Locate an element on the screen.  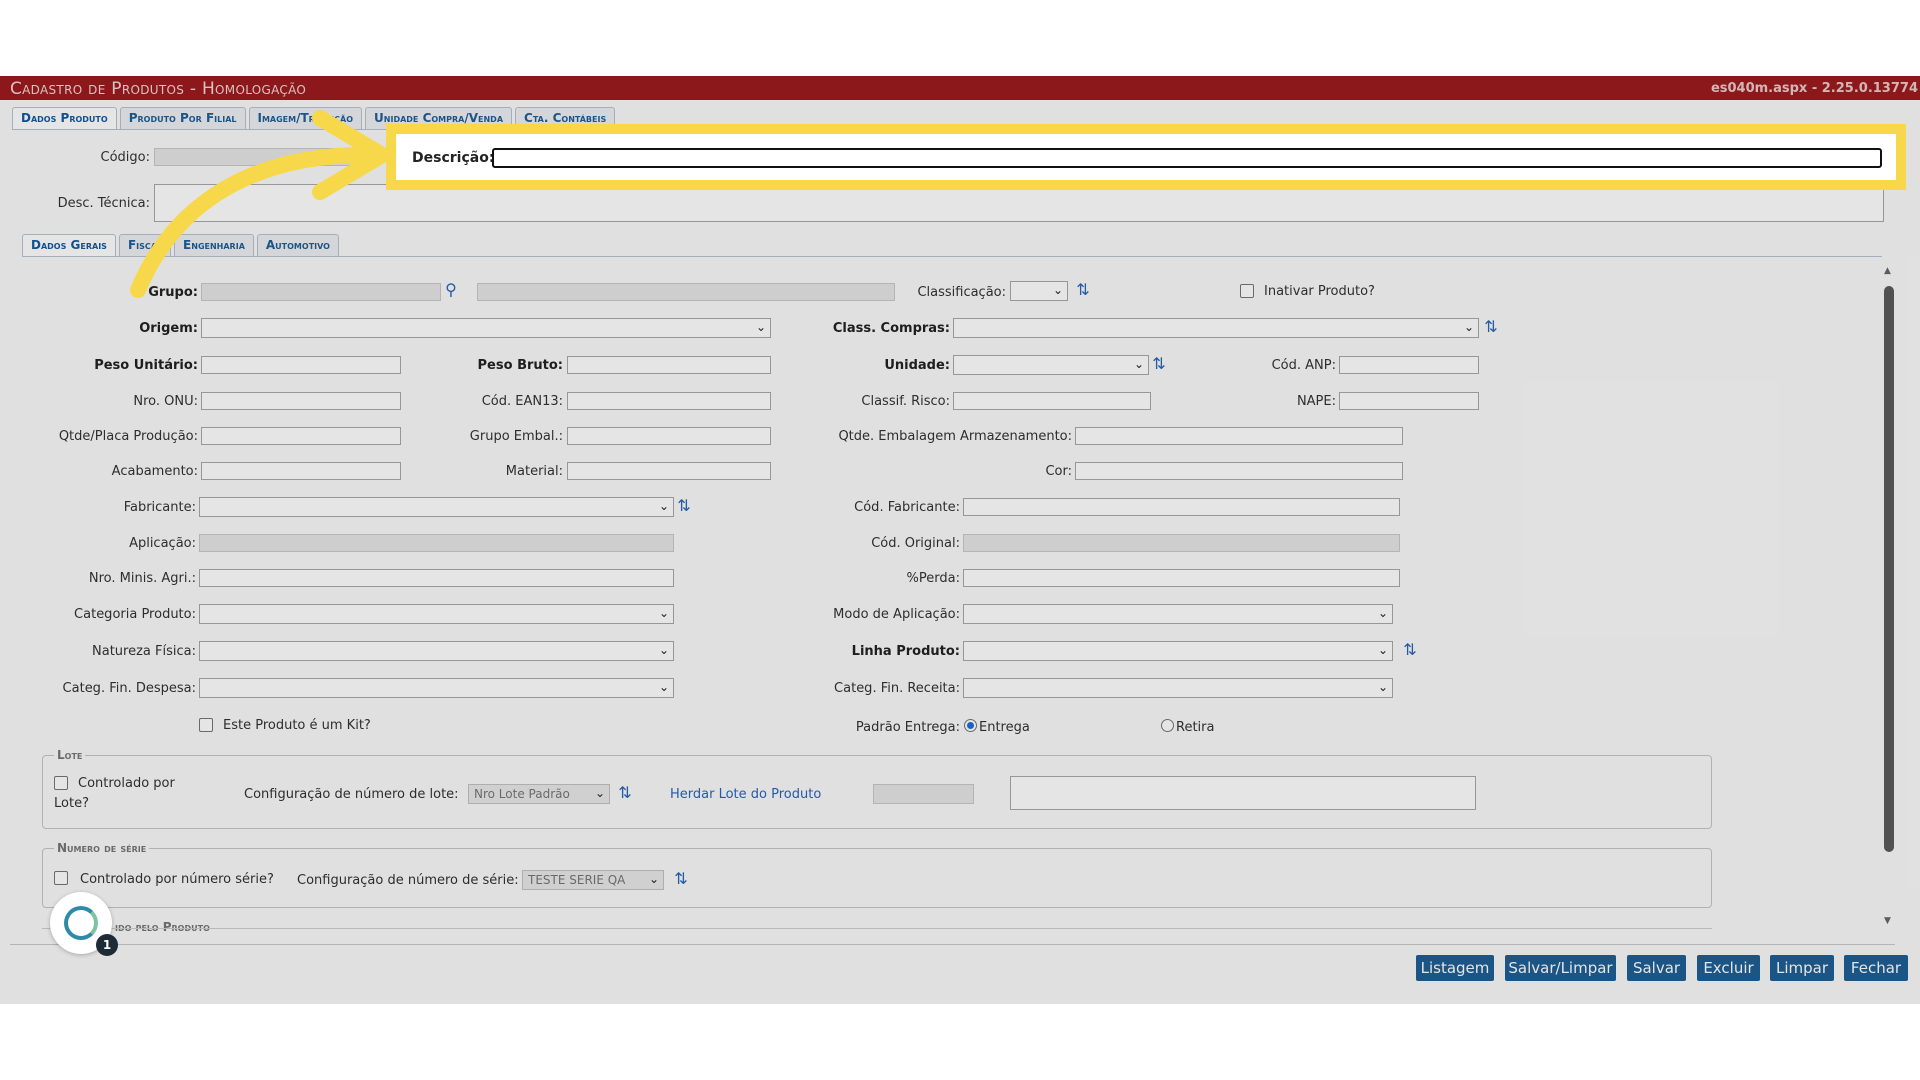
excluir-button: Excluir is located at coordinates (1728, 968).